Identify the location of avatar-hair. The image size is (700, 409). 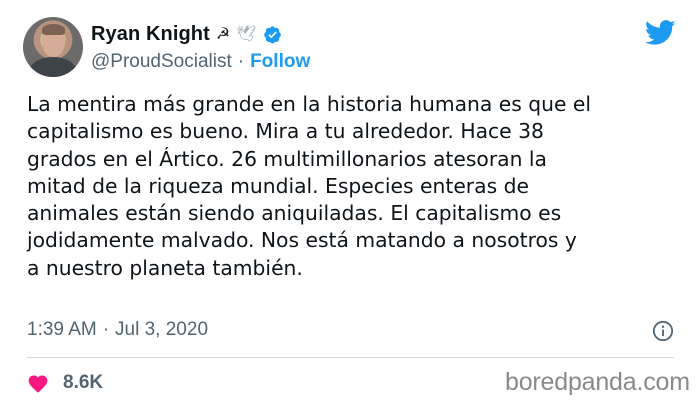
(53, 29).